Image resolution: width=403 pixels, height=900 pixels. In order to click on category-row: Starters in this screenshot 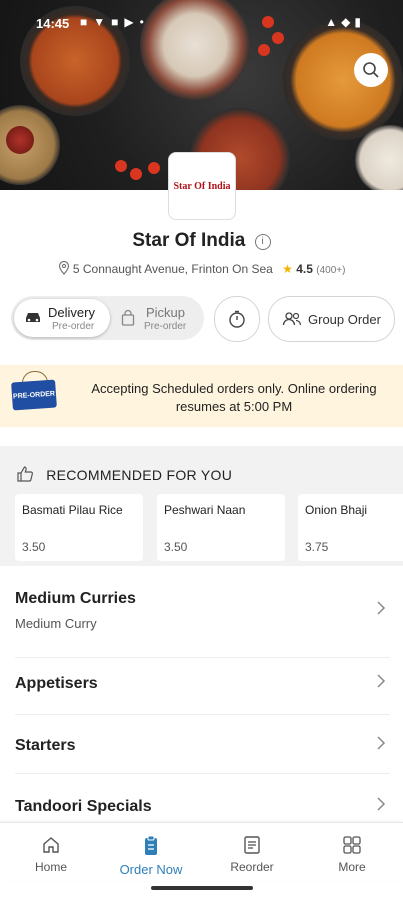, I will do `click(201, 744)`.